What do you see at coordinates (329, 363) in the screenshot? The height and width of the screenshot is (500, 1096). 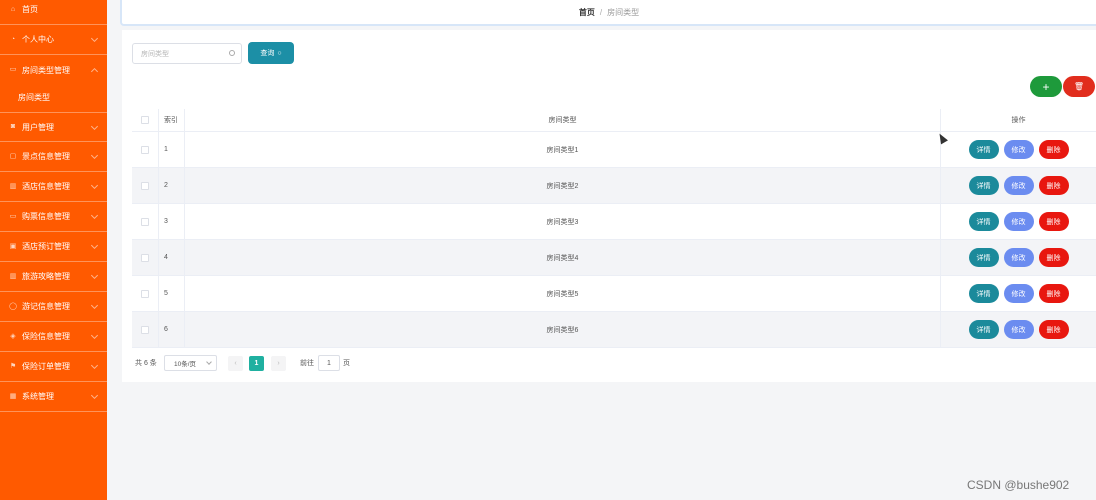 I see `goto-page-input: 1` at bounding box center [329, 363].